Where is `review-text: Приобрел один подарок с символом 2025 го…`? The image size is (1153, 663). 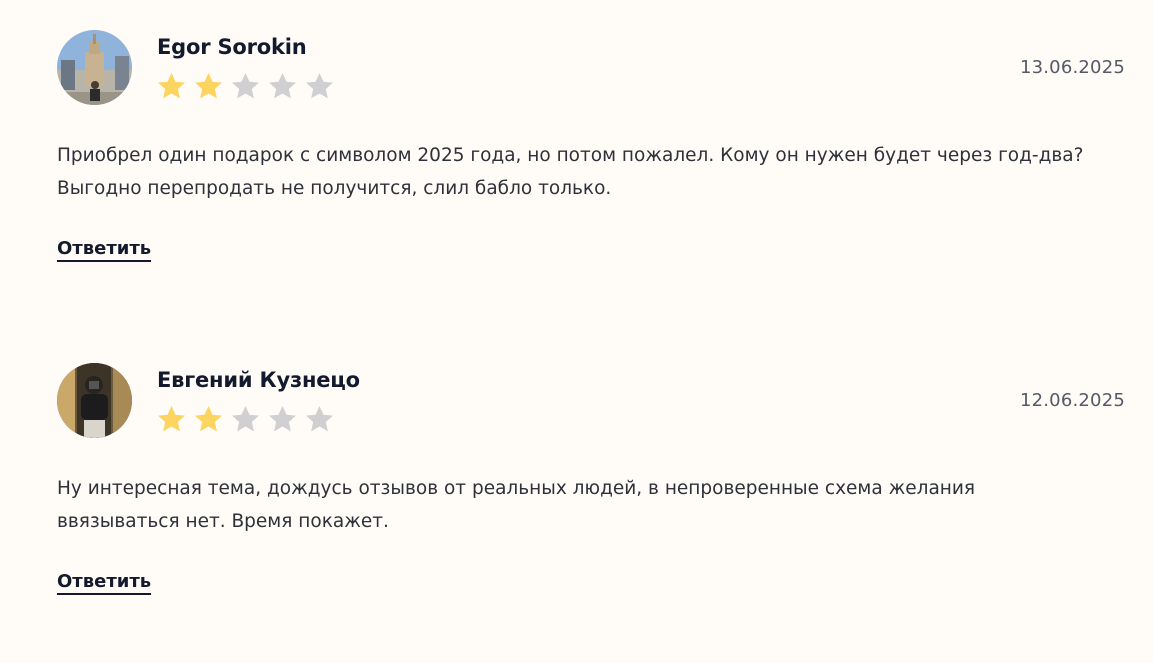 review-text: Приобрел один подарок с символом 2025 го… is located at coordinates (570, 172).